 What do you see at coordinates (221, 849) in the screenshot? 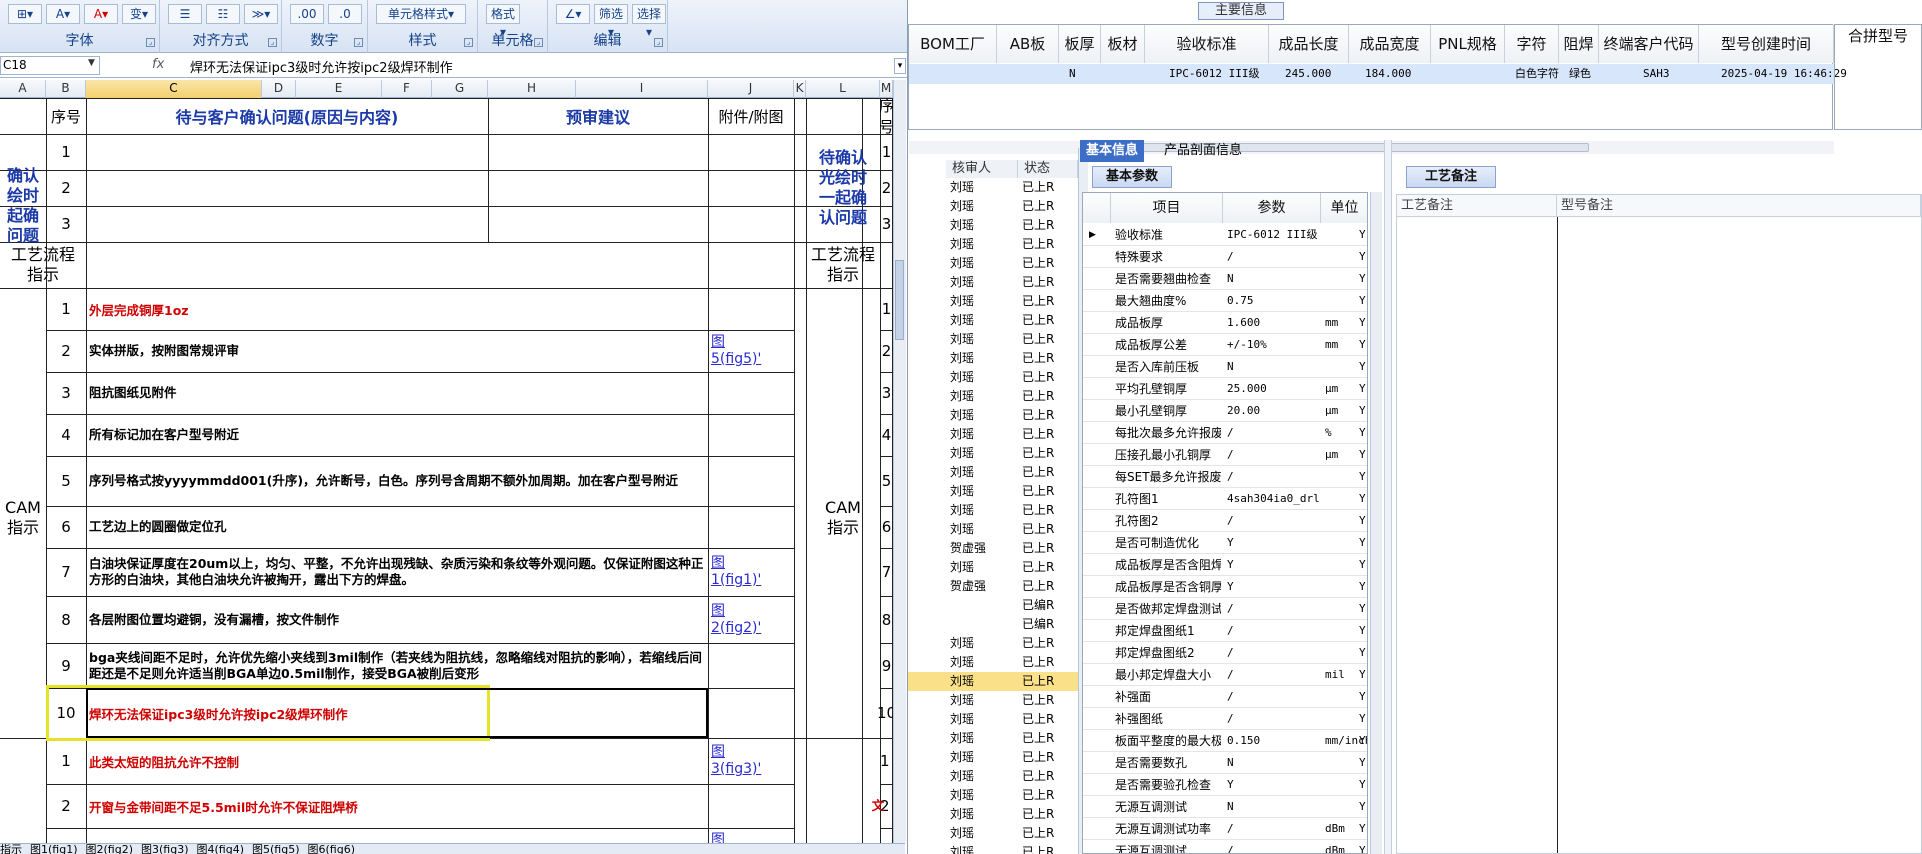
I see `sheet-tab: 图4(fig4)` at bounding box center [221, 849].